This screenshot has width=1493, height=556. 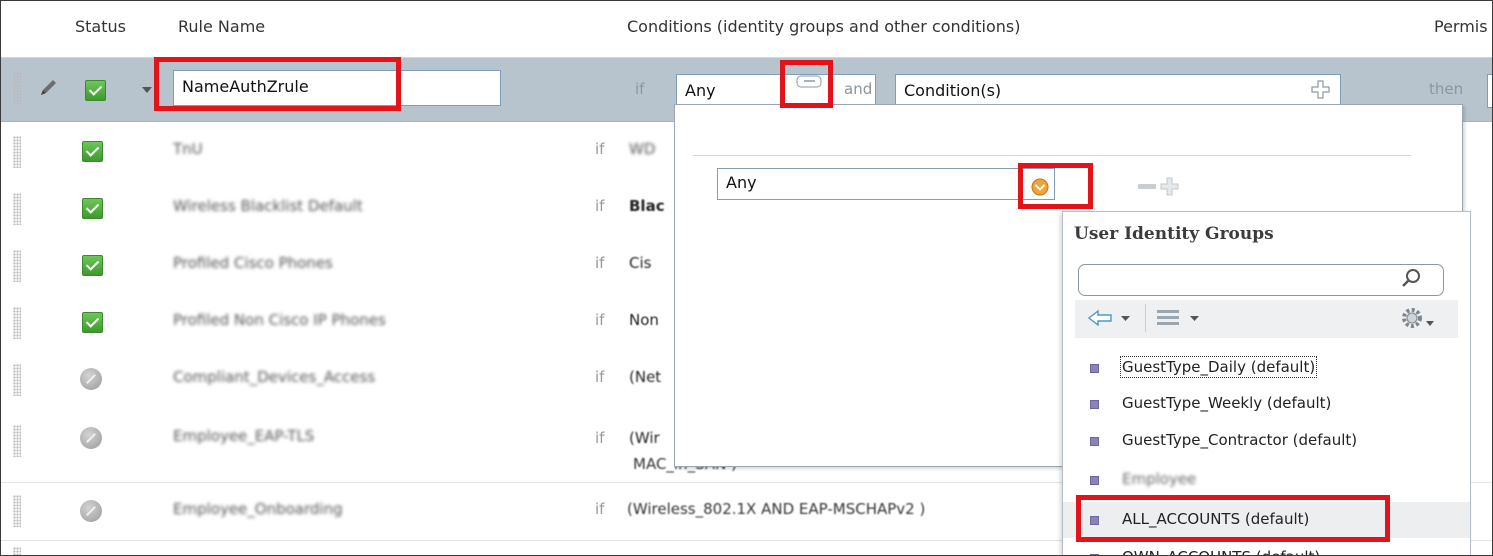 What do you see at coordinates (644, 320) in the screenshot?
I see `rule-condition: Non` at bounding box center [644, 320].